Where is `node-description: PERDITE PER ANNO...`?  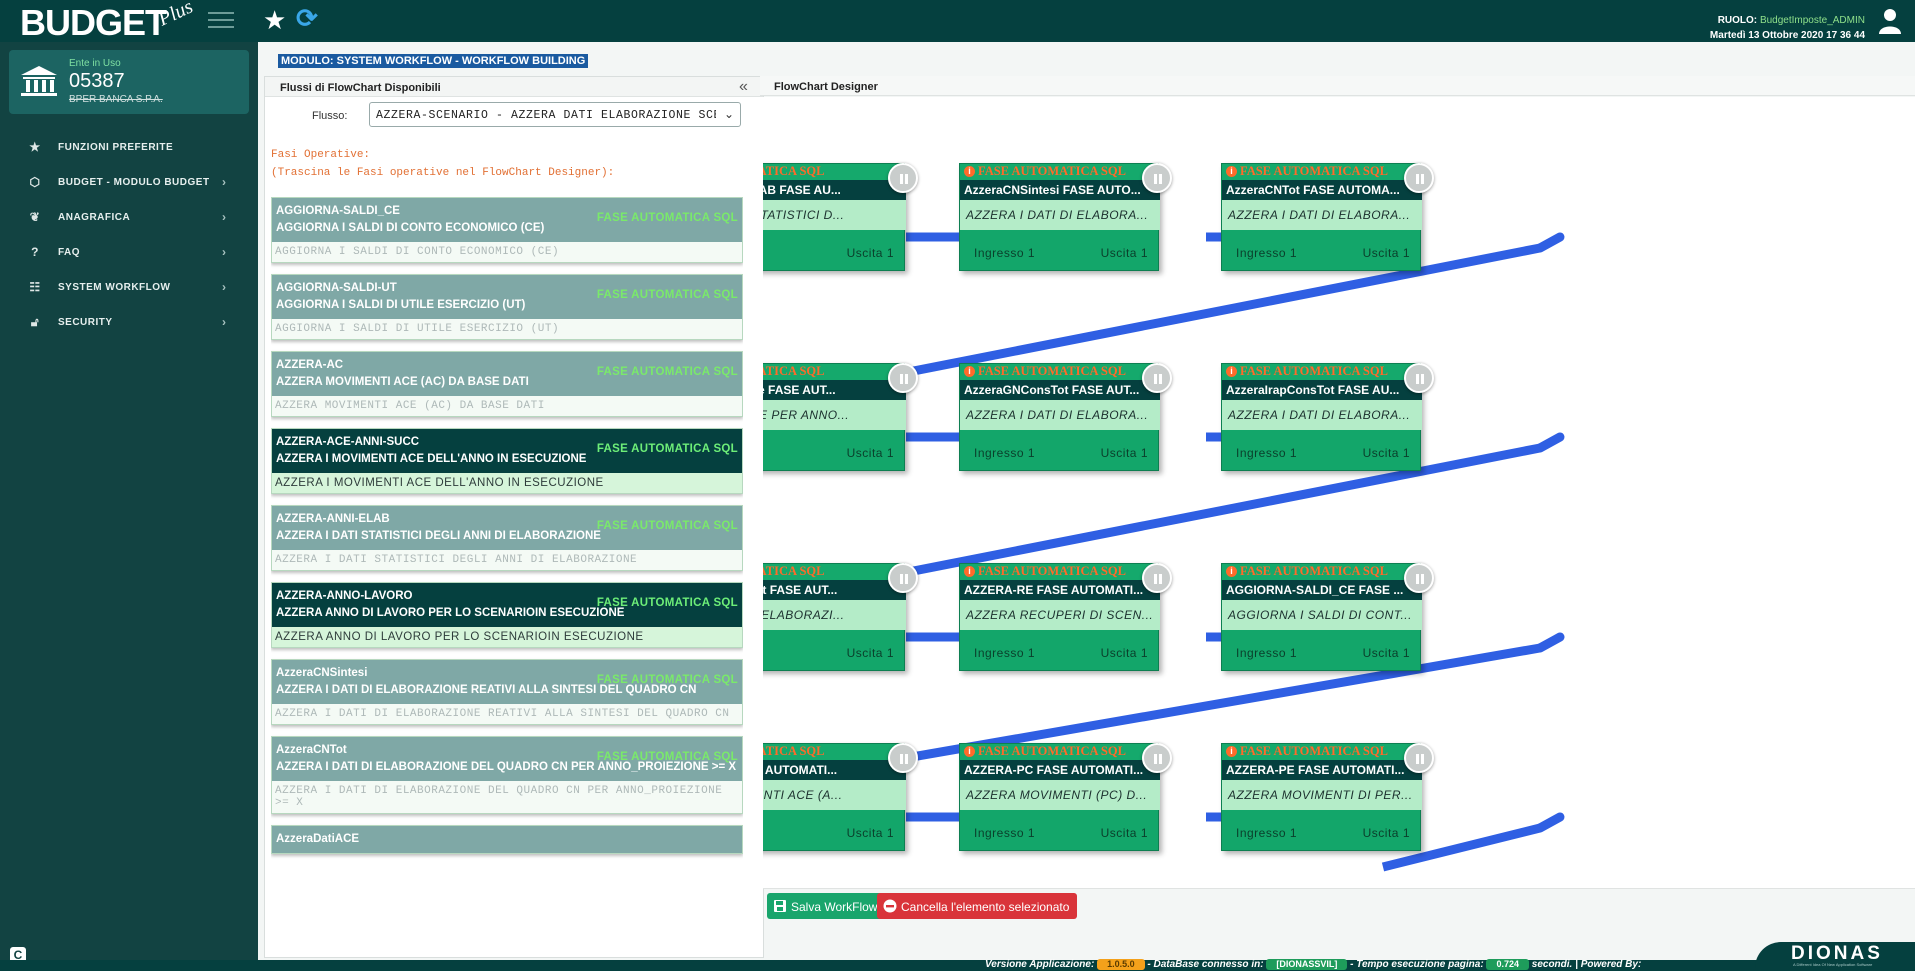
node-description: PERDITE PER ANNO... is located at coordinates (834, 415).